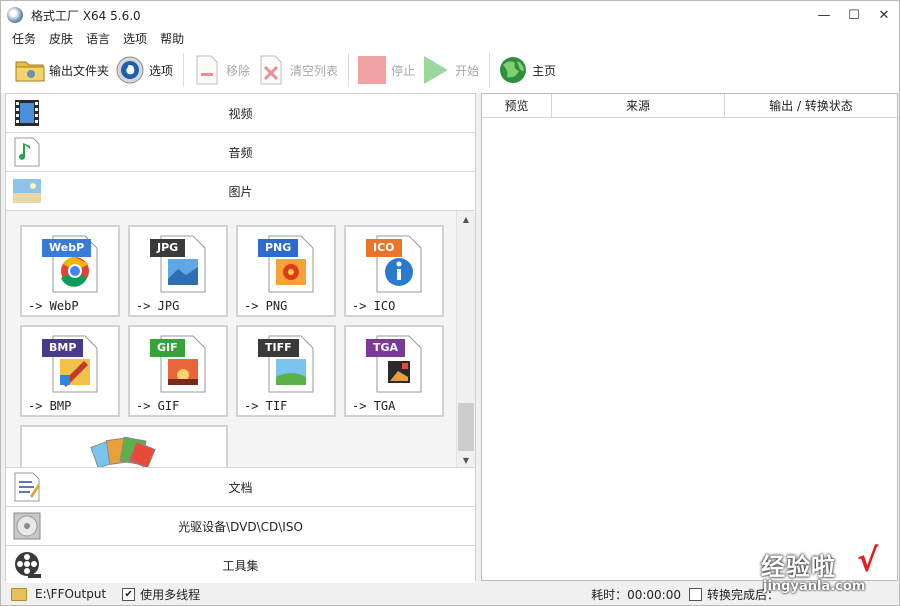  What do you see at coordinates (27, 152) in the screenshot?
I see `music-note-icon` at bounding box center [27, 152].